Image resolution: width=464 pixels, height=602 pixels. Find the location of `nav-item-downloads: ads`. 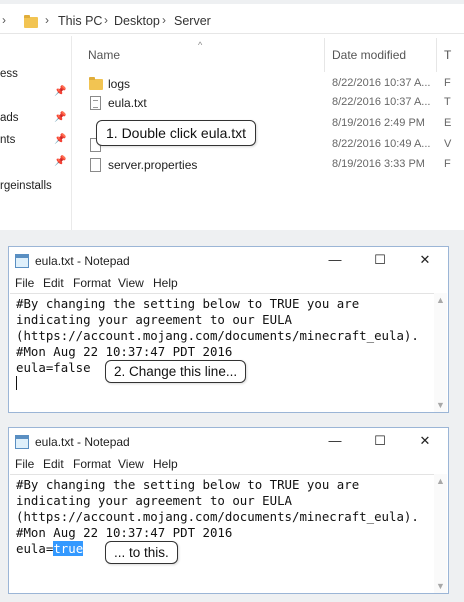

nav-item-downloads: ads is located at coordinates (9, 118).